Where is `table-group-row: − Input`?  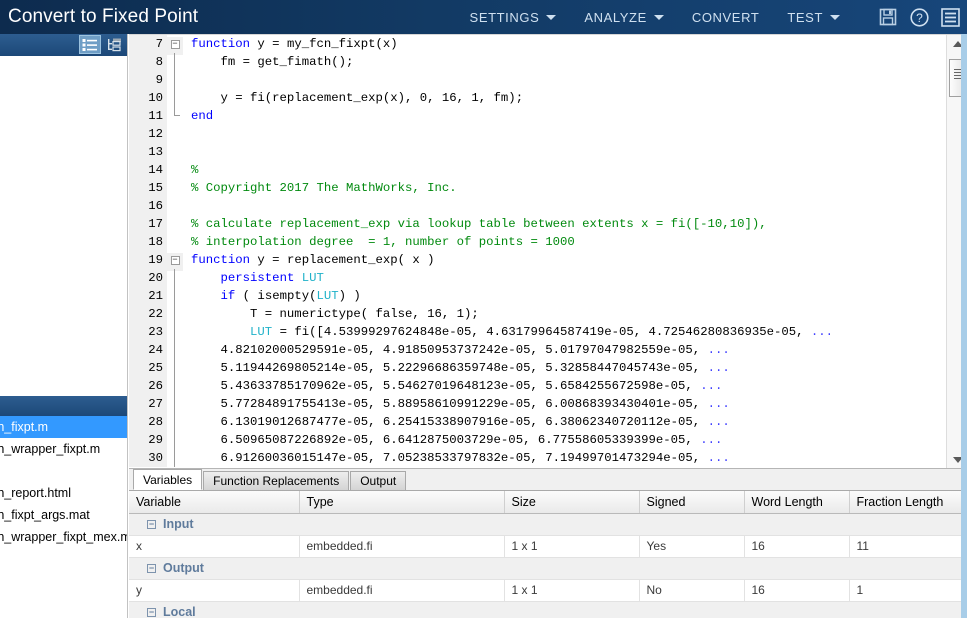 table-group-row: − Input is located at coordinates (545, 524).